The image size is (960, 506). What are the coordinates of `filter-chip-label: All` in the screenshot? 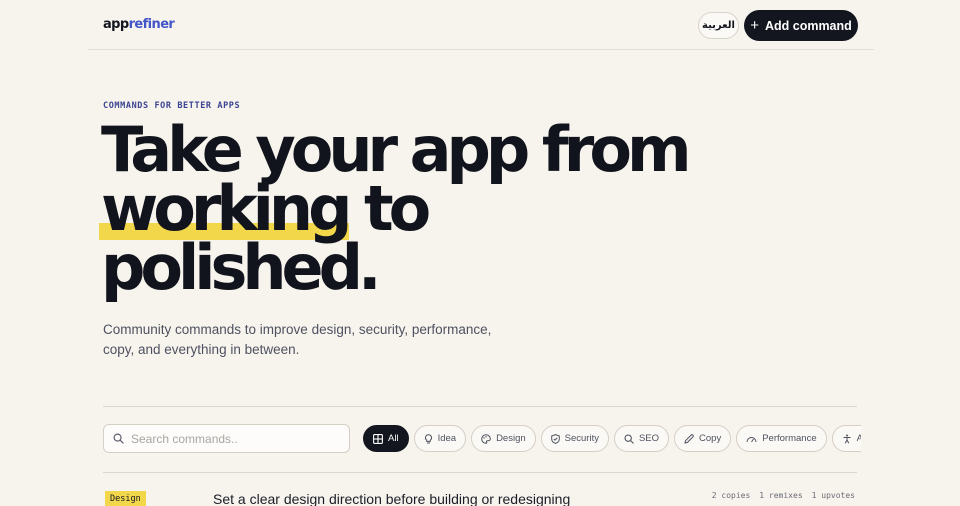 It's located at (393, 438).